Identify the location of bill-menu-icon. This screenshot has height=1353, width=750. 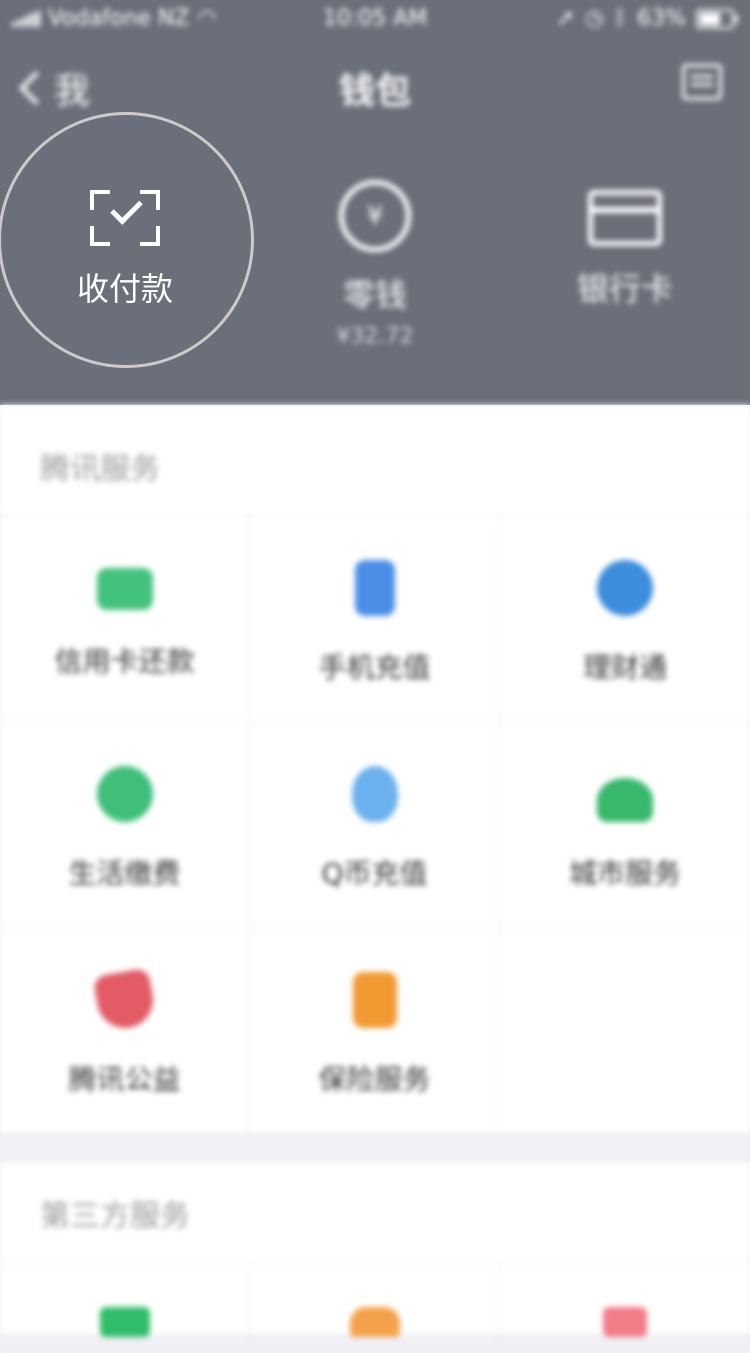
(702, 82).